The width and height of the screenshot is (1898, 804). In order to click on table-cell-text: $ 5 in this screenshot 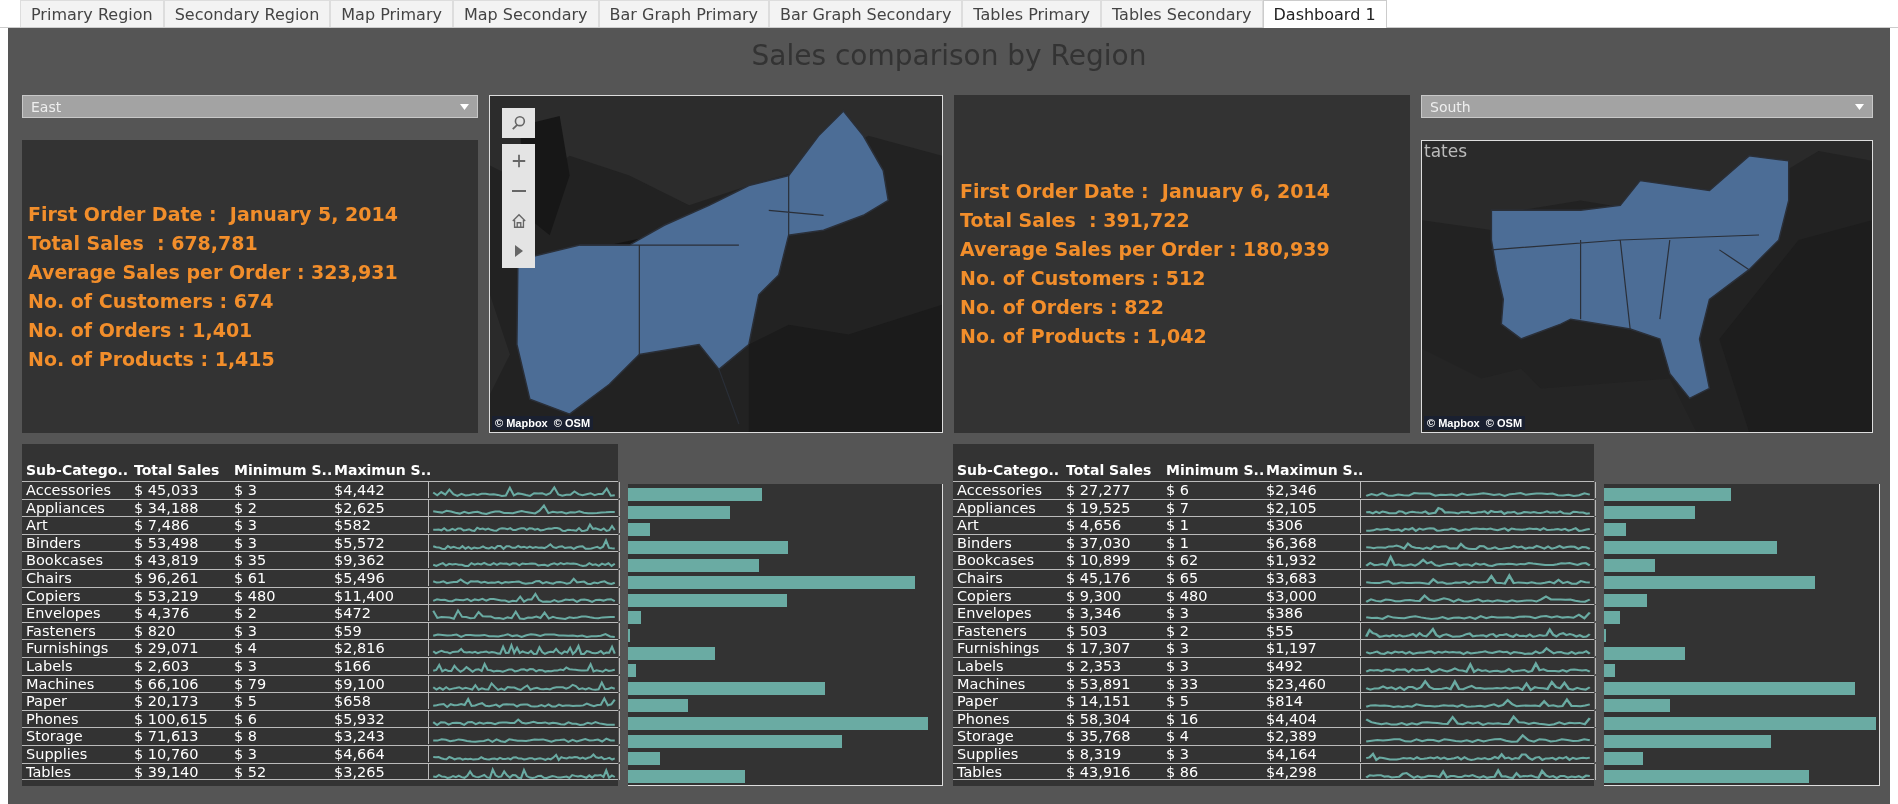, I will do `click(246, 701)`.